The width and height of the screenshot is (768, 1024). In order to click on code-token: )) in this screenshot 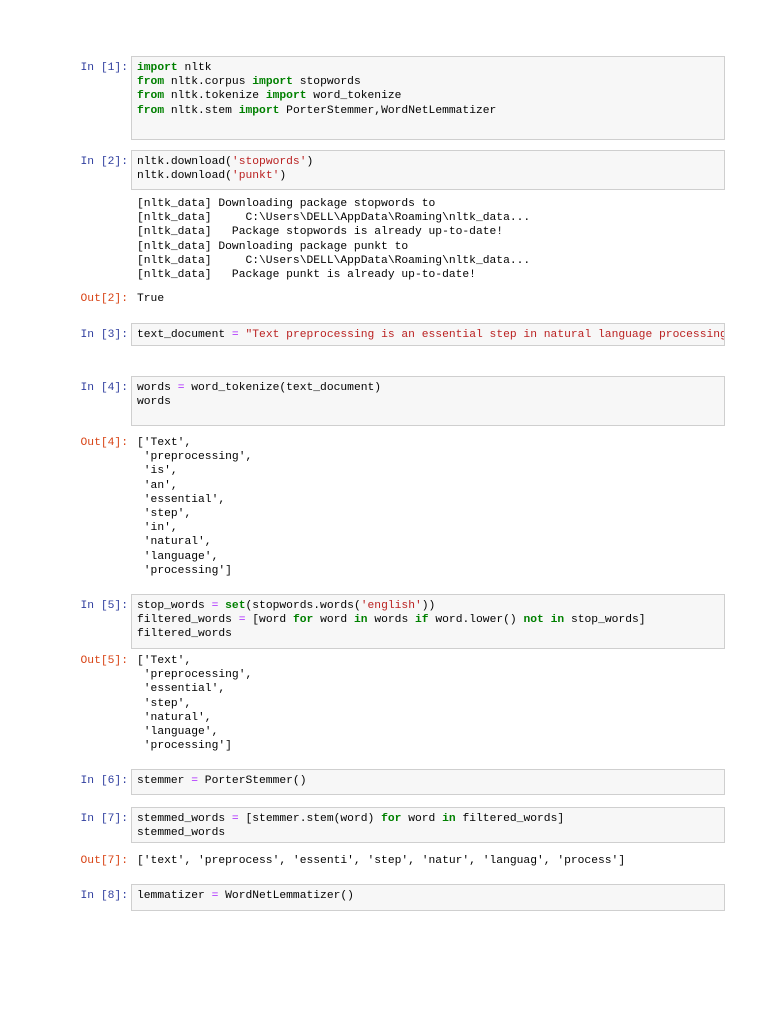, I will do `click(428, 606)`.